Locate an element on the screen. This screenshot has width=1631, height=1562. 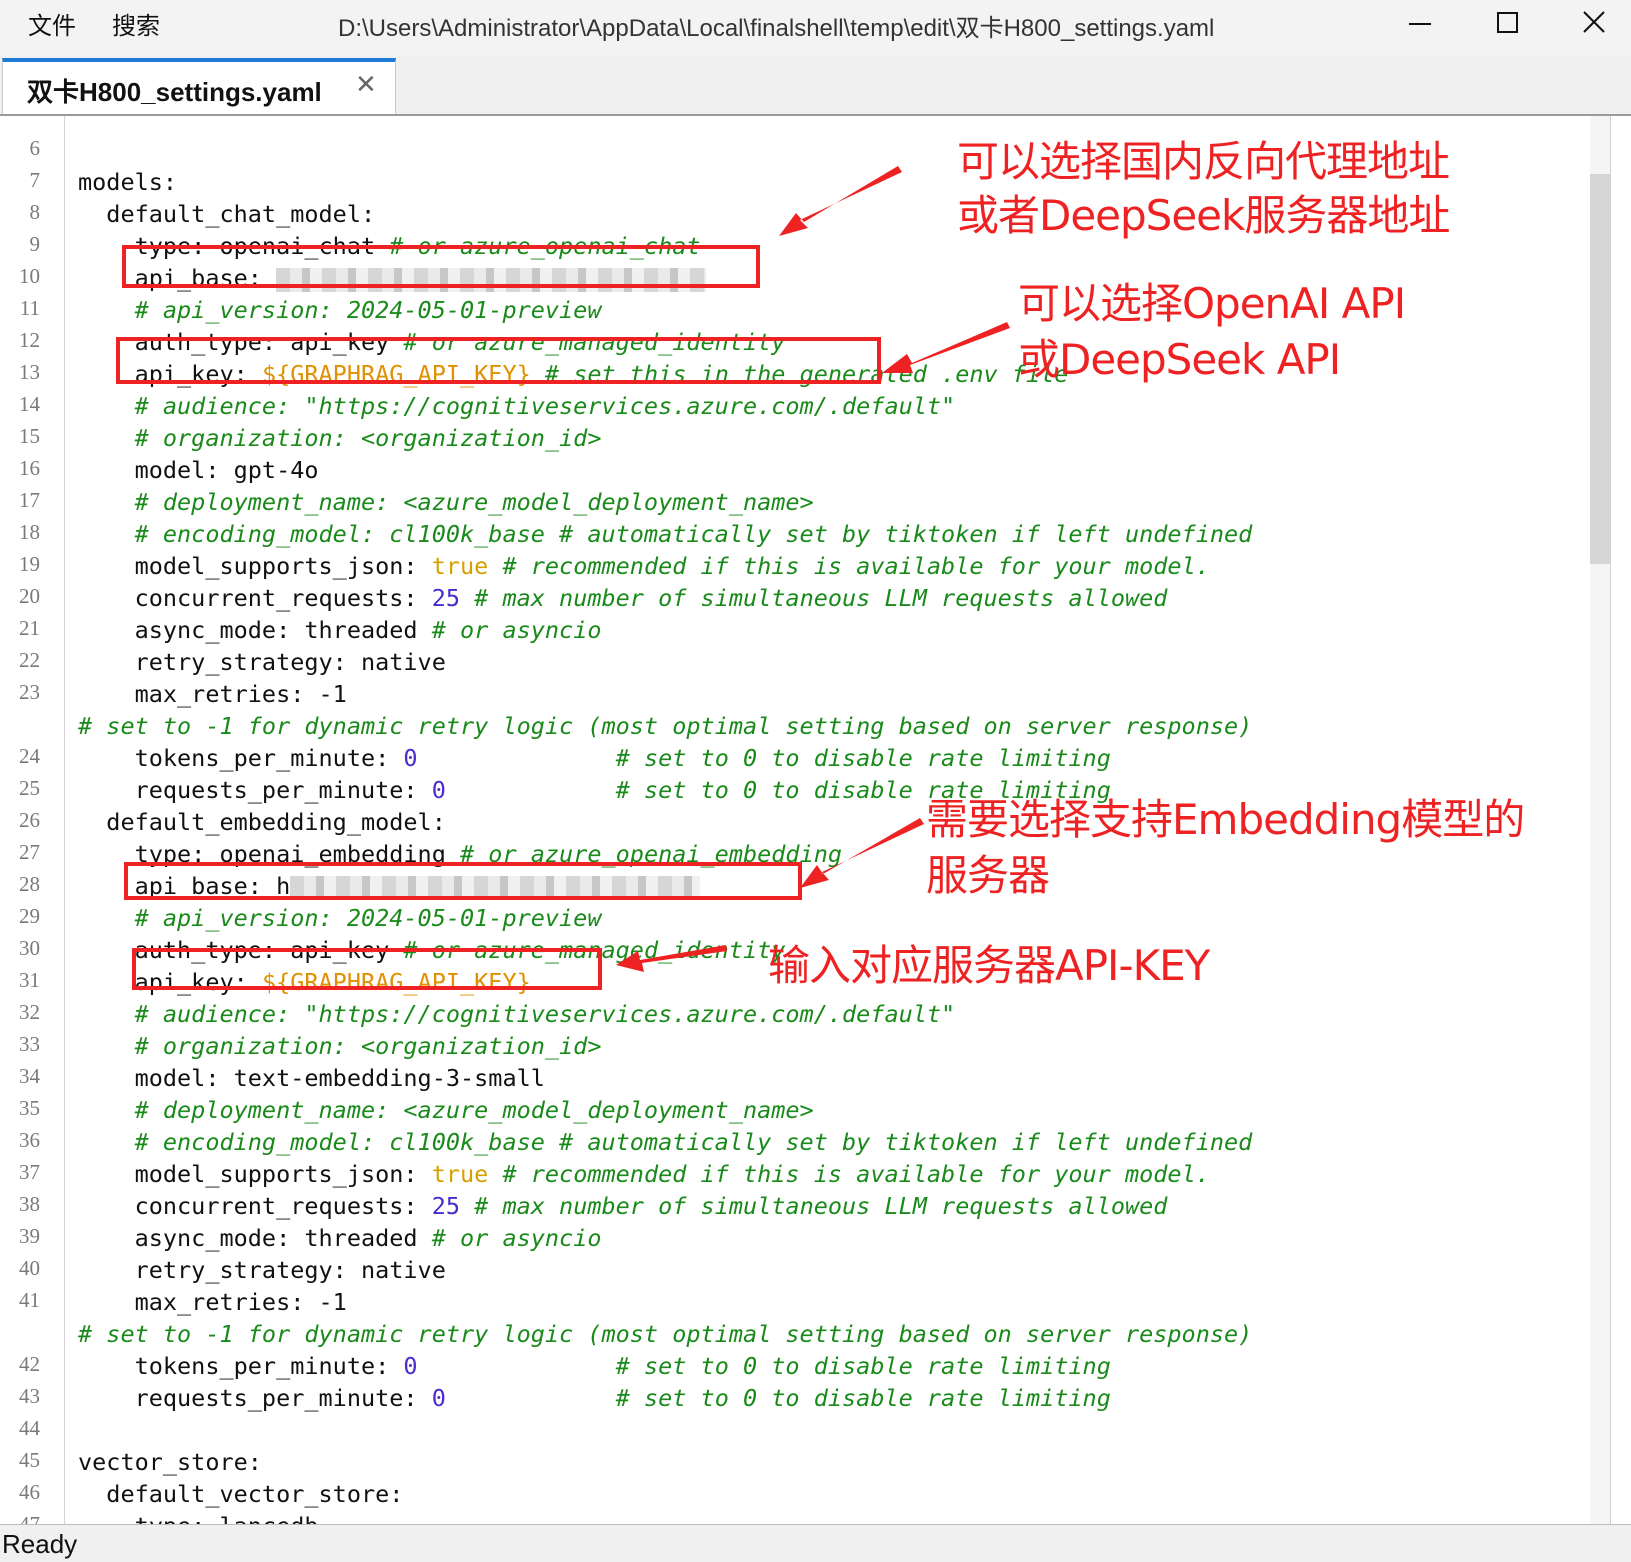
status-text: Ready is located at coordinates (40, 1544).